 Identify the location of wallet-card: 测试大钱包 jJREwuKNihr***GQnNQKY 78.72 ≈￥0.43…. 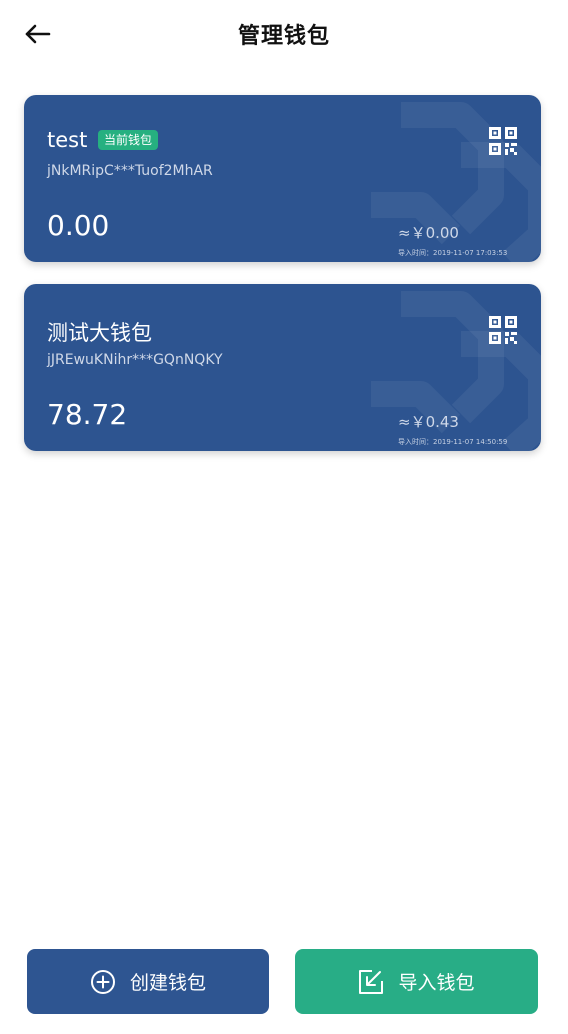
(282, 367).